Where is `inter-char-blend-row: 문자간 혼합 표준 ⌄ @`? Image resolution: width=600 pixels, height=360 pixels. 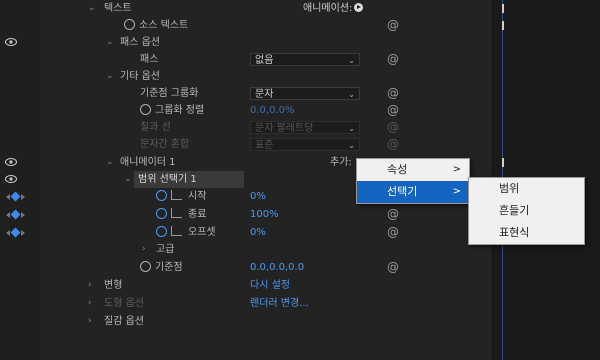
inter-char-blend-row: 문자간 혼합 표준 ⌄ @ is located at coordinates (246, 144).